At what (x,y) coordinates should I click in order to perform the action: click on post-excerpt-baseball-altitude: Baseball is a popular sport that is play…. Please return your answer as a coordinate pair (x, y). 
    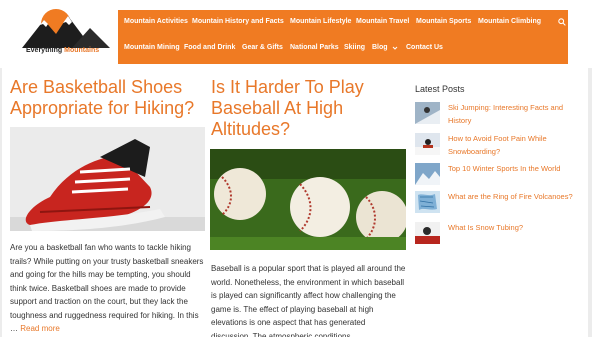
    Looking at the image, I should click on (308, 300).